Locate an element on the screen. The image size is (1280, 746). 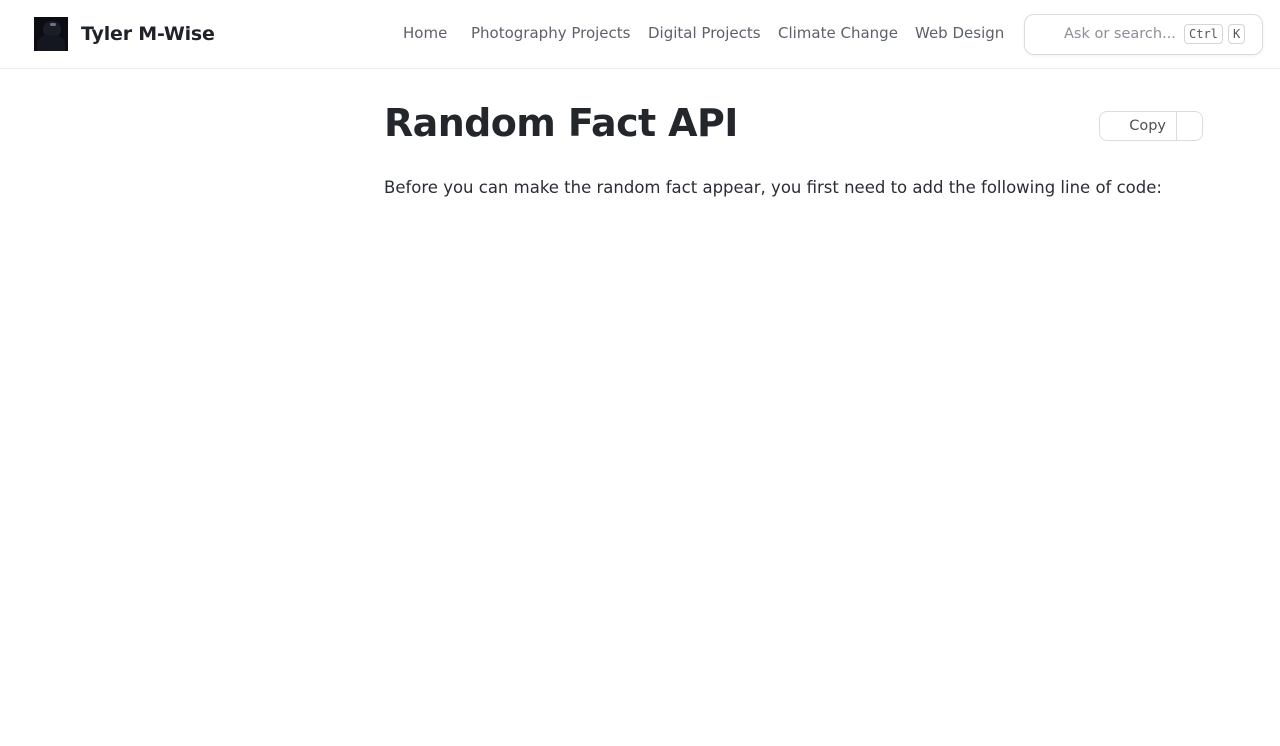
copy-page-control: Copy is located at coordinates (1151, 126).